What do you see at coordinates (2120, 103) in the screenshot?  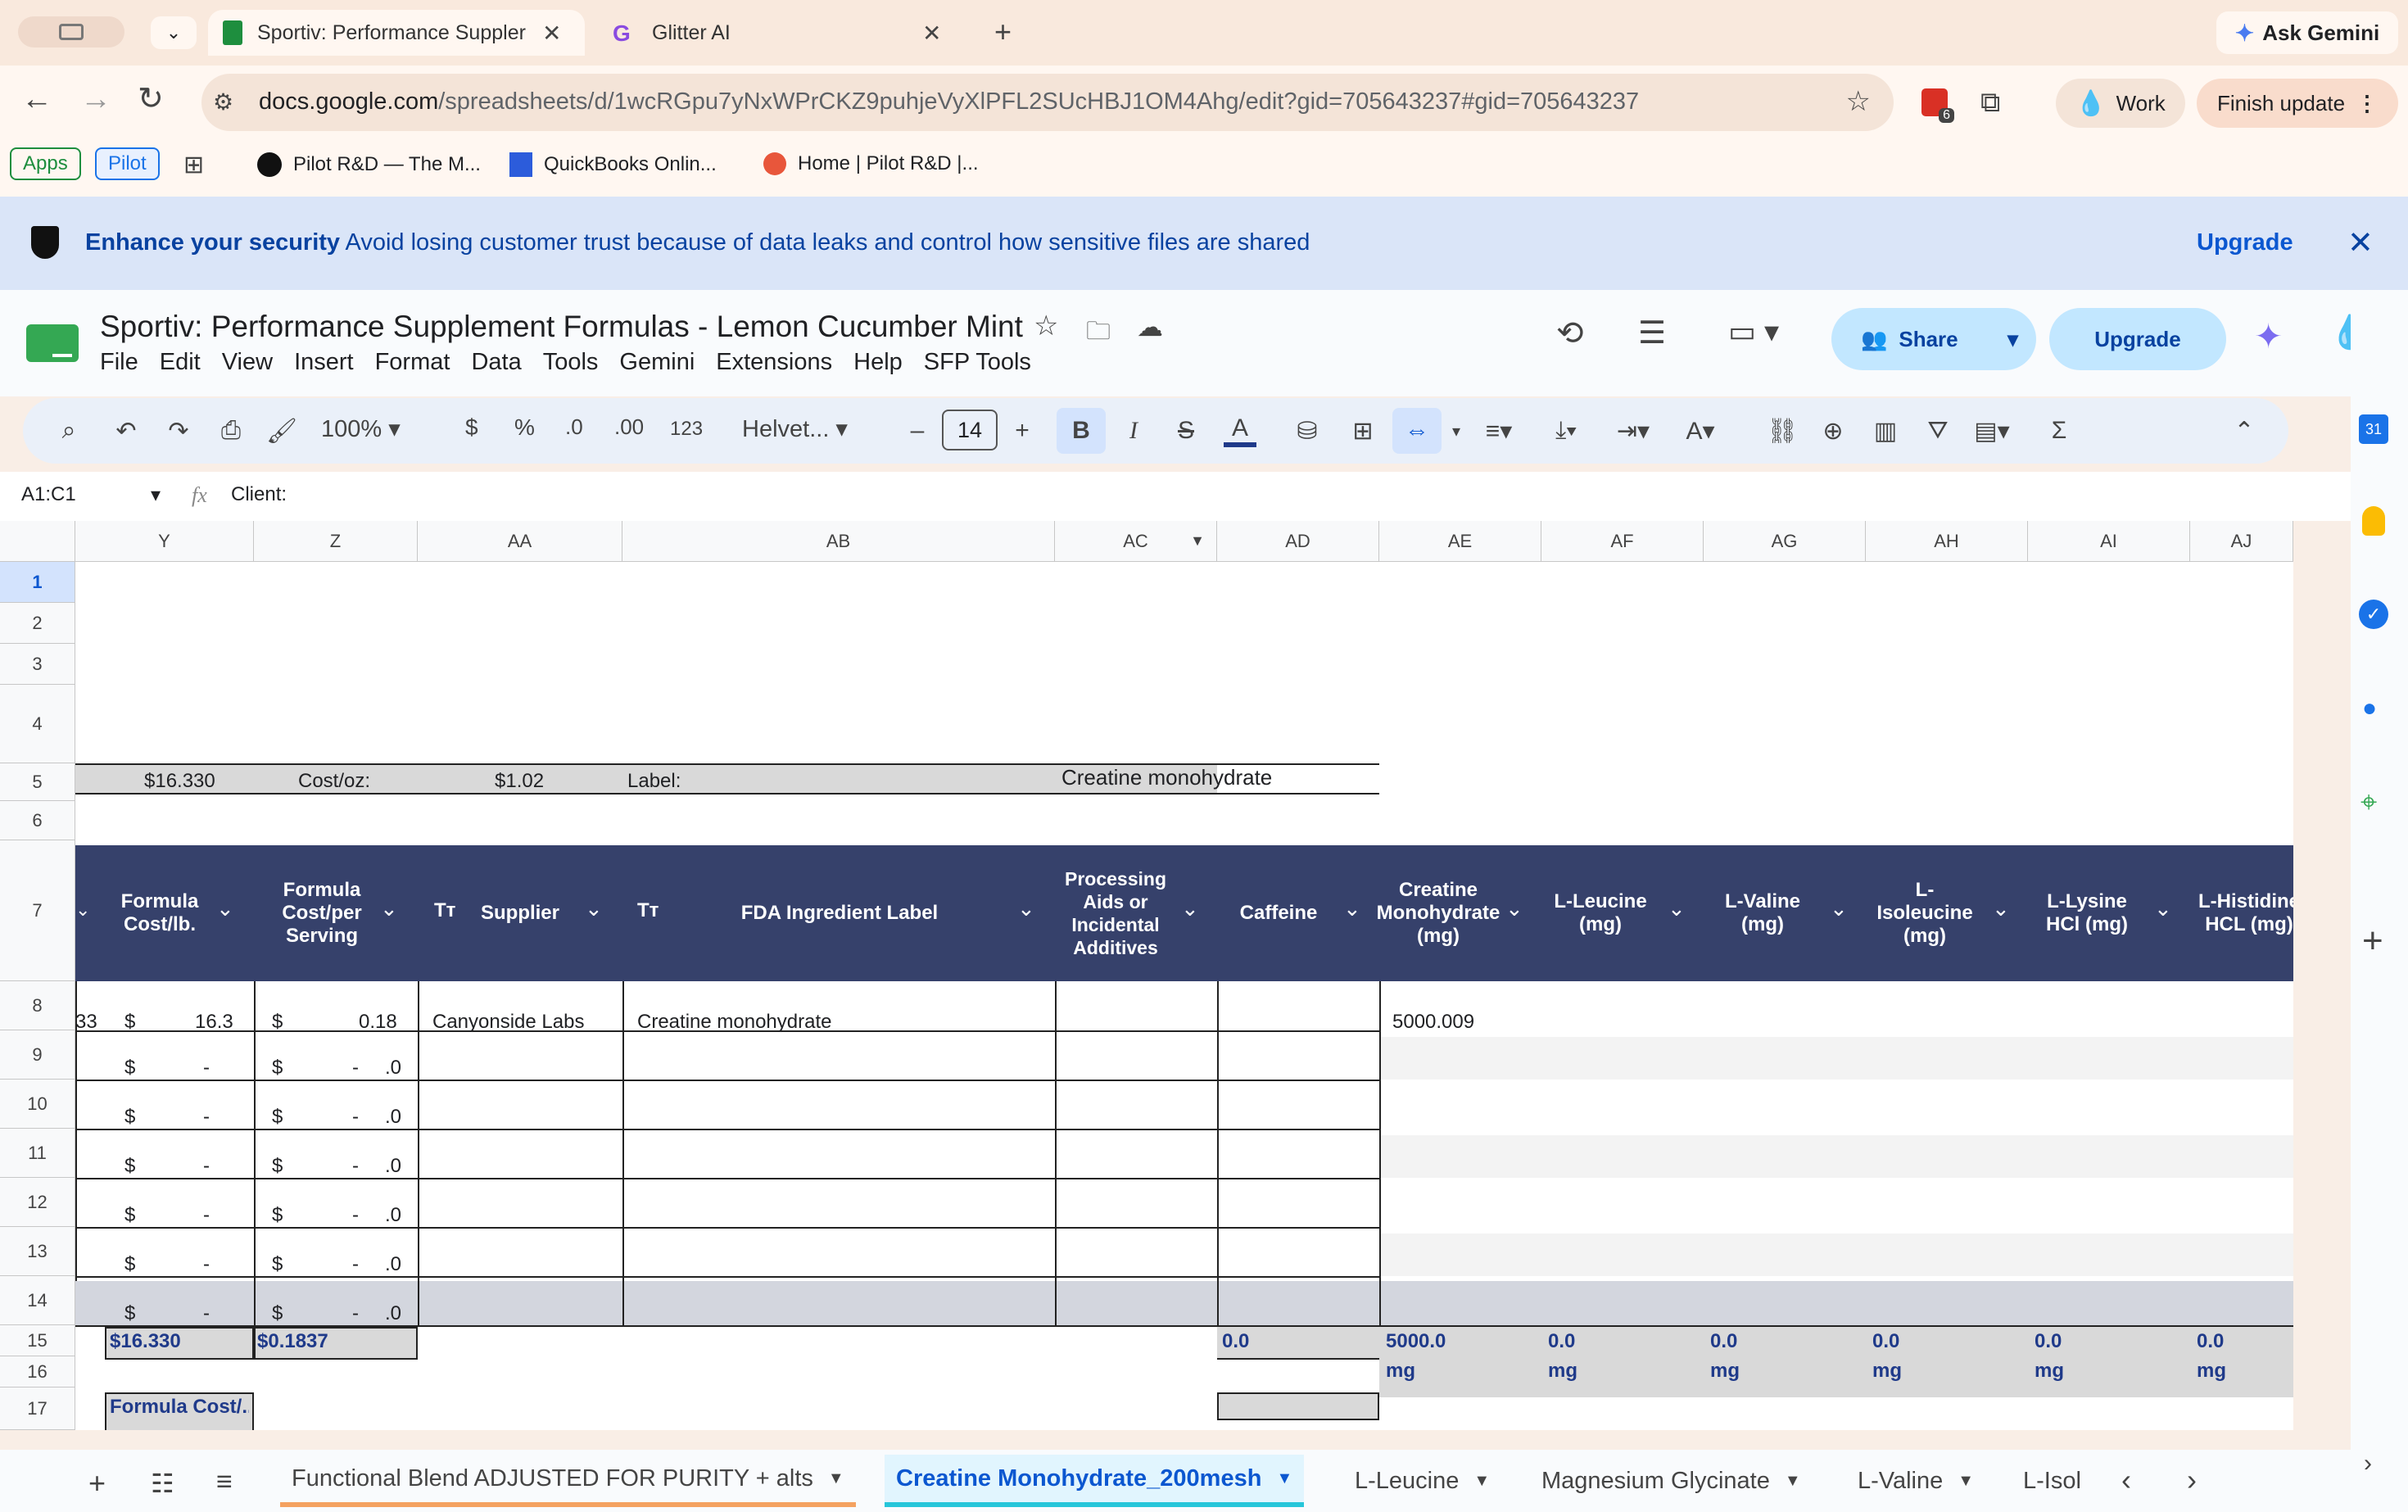 I see `profile-button: 💧 Work` at bounding box center [2120, 103].